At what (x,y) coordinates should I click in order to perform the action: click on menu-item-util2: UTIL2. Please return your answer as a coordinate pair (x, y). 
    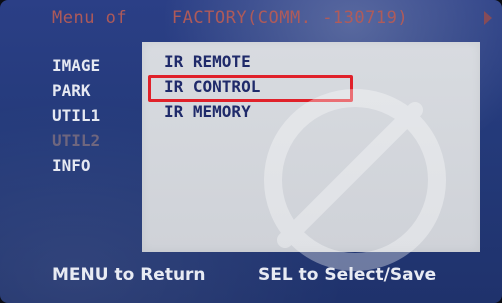
    Looking at the image, I should click on (97, 140).